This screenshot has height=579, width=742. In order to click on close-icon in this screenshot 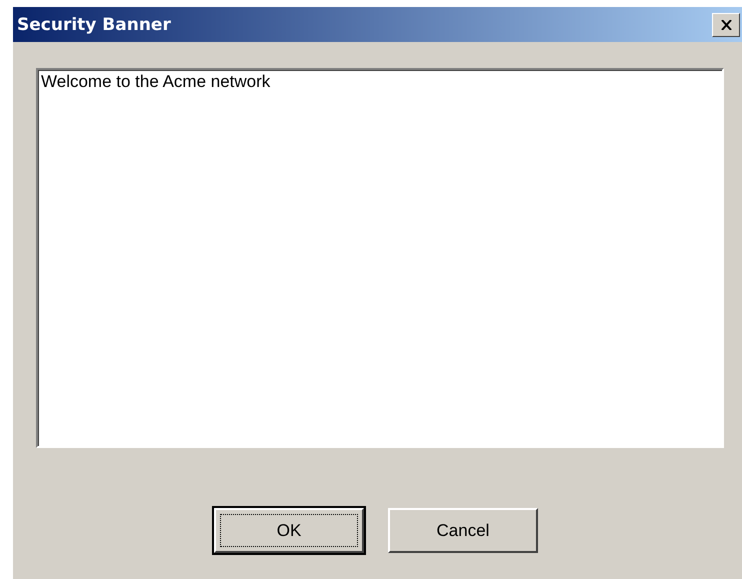, I will do `click(726, 25)`.